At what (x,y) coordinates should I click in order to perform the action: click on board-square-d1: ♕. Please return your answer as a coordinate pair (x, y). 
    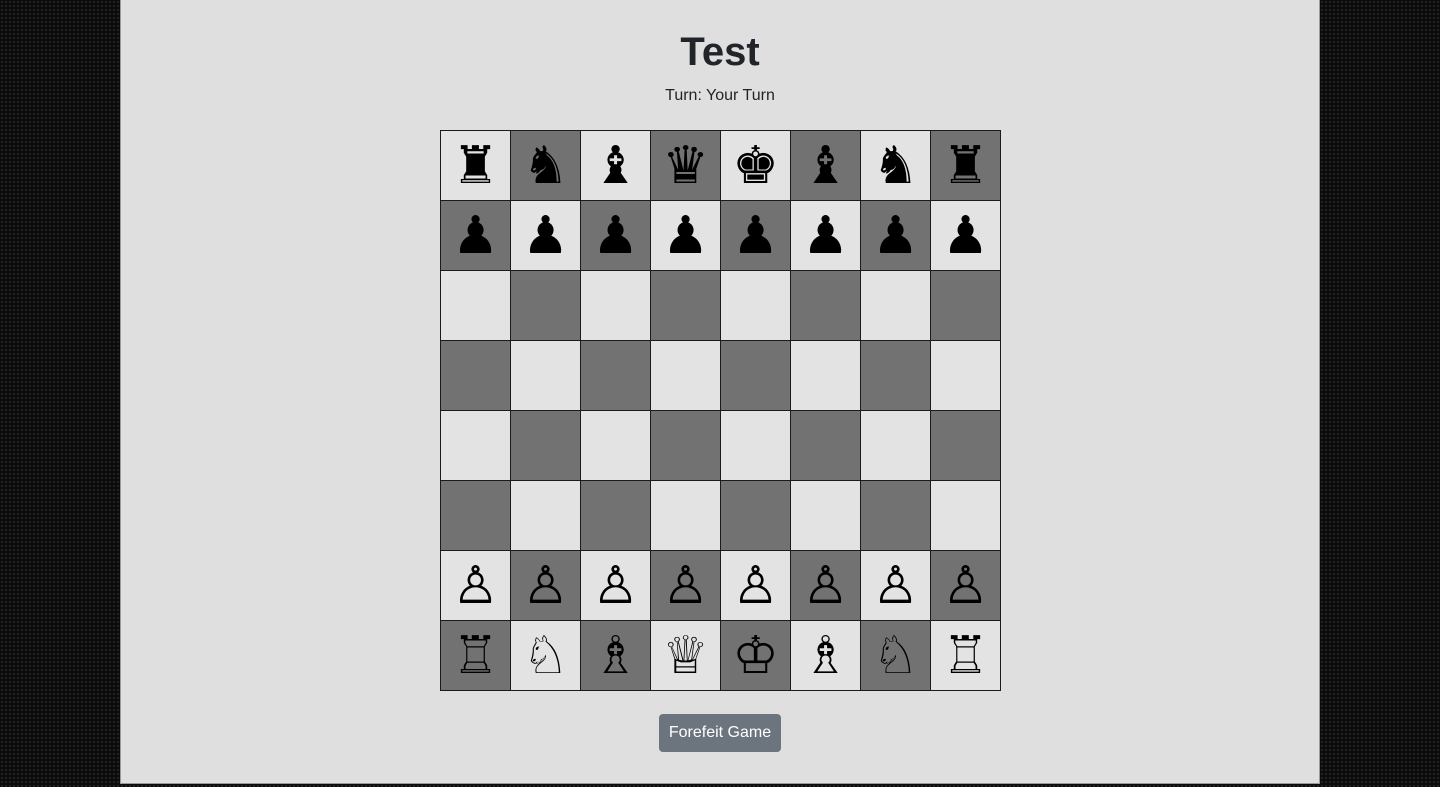
    Looking at the image, I should click on (686, 656).